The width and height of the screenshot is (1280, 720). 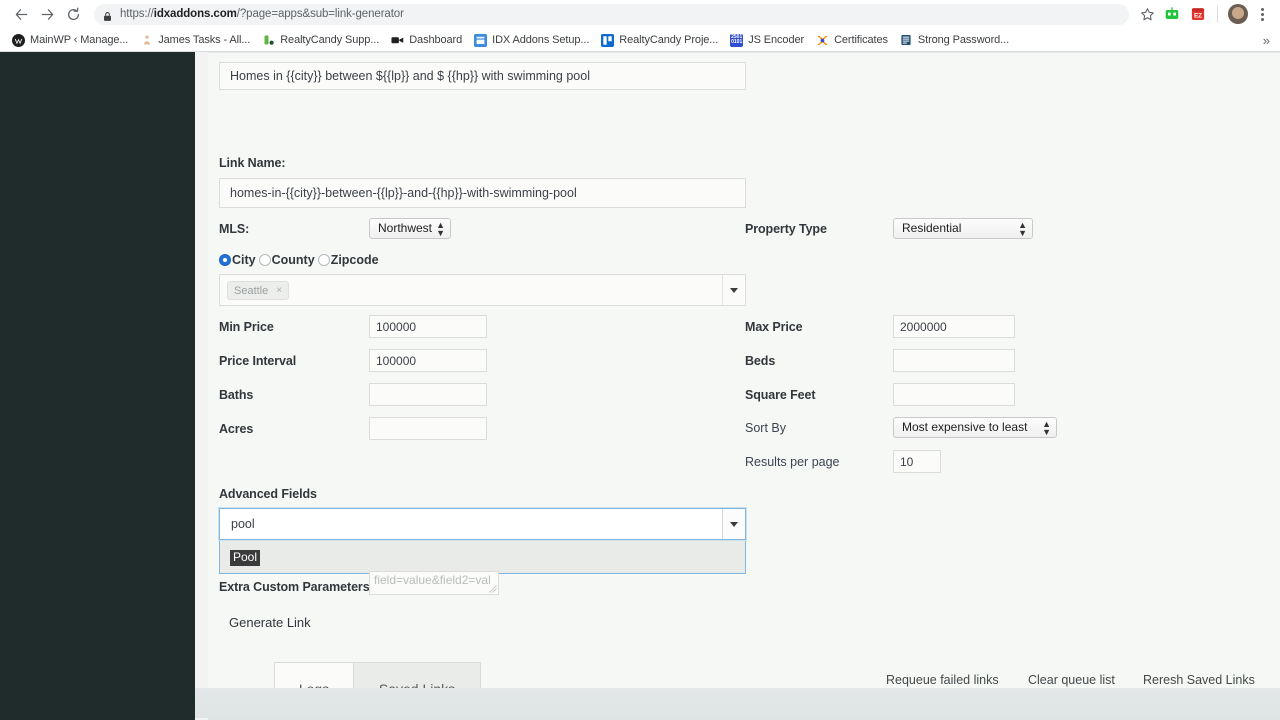 What do you see at coordinates (21, 14) in the screenshot?
I see `back-button` at bounding box center [21, 14].